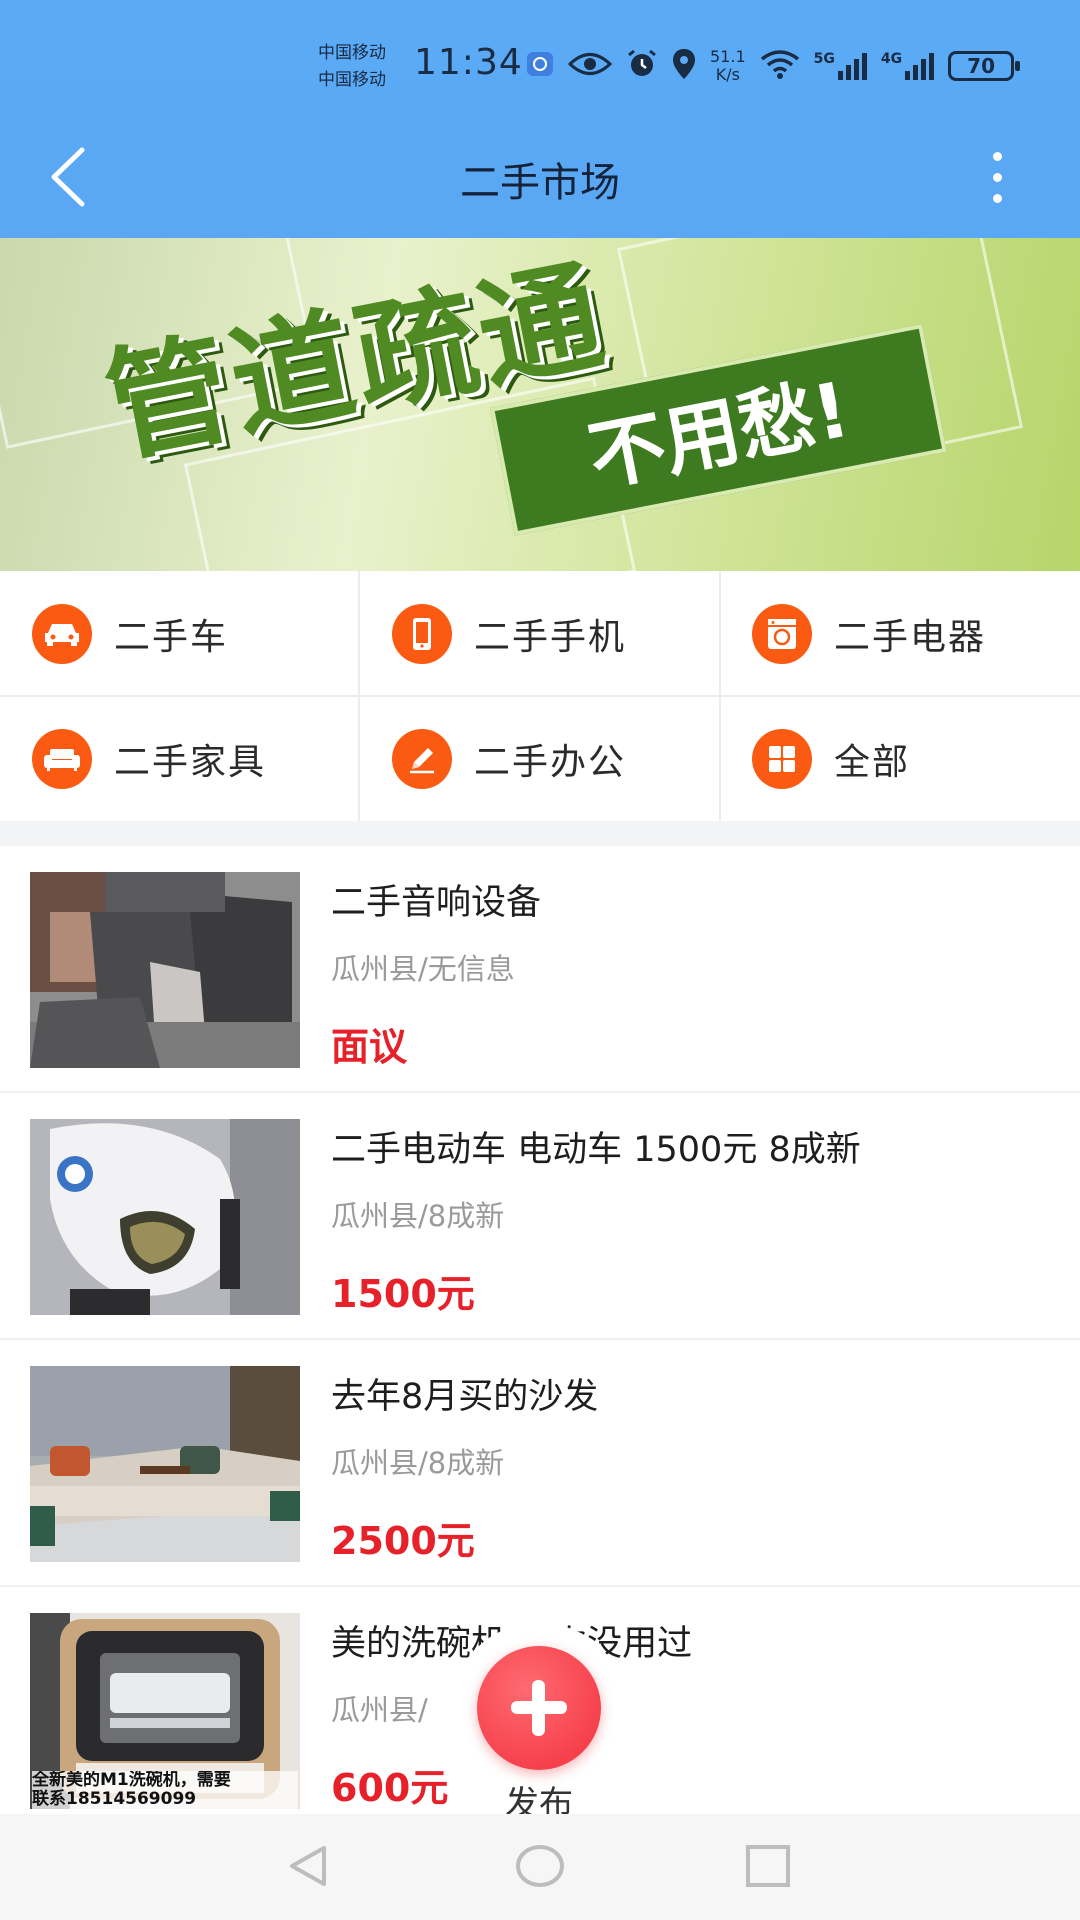 Image resolution: width=1080 pixels, height=1920 pixels. What do you see at coordinates (352, 67) in the screenshot?
I see `carrier-label: 中国移动 中国移动` at bounding box center [352, 67].